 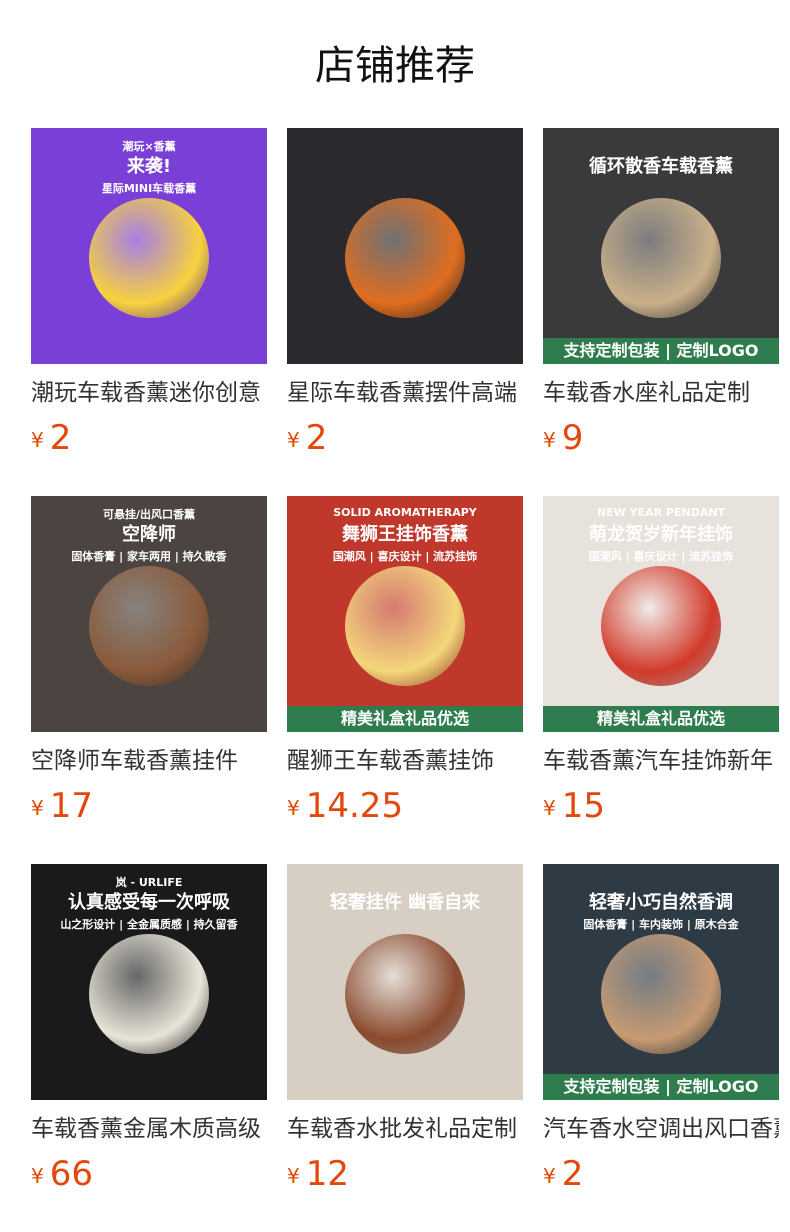 I want to click on product-title: 车载香薰金属木质高级, so click(x=149, y=1129).